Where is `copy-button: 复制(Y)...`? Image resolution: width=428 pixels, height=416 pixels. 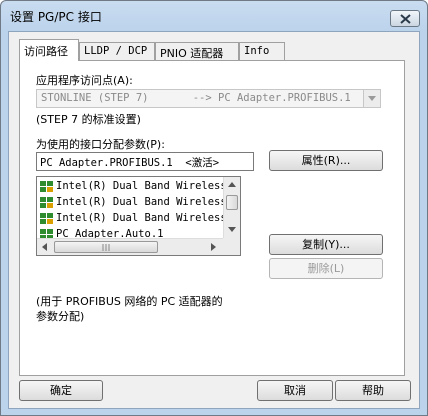 copy-button: 复制(Y)... is located at coordinates (326, 244).